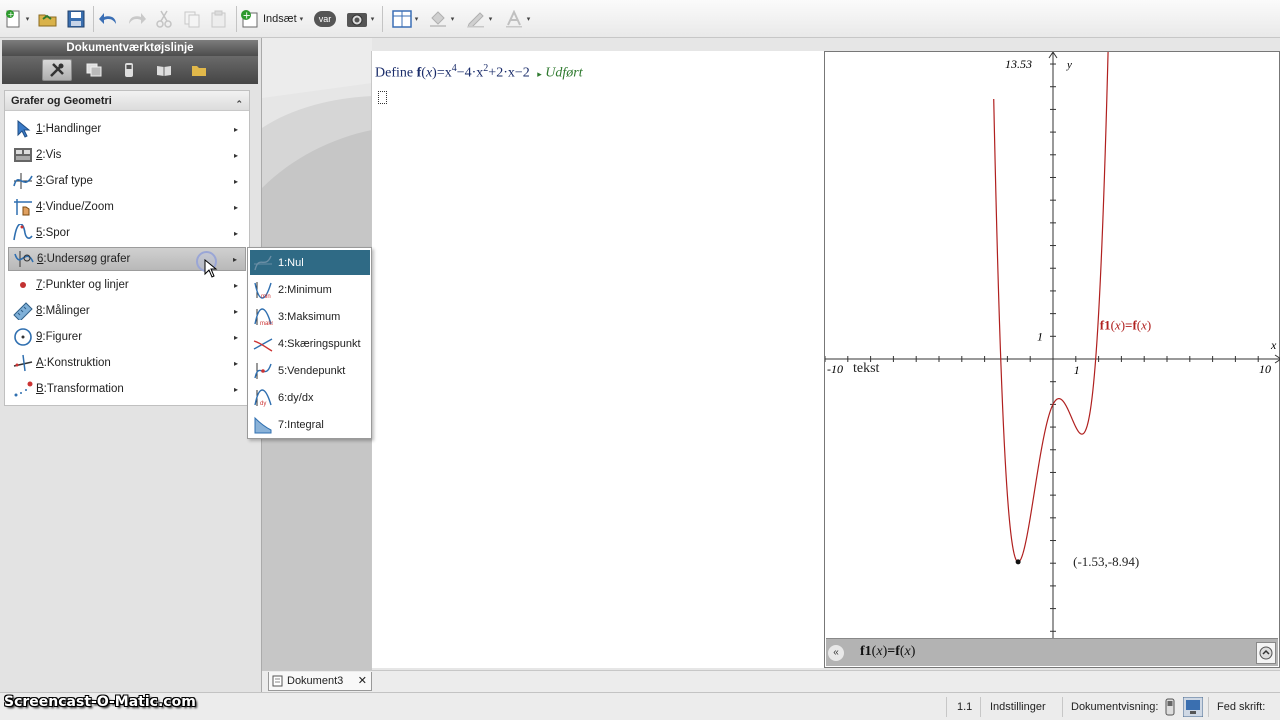  Describe the element at coordinates (419, 73) in the screenshot. I see `function-name: f` at that location.